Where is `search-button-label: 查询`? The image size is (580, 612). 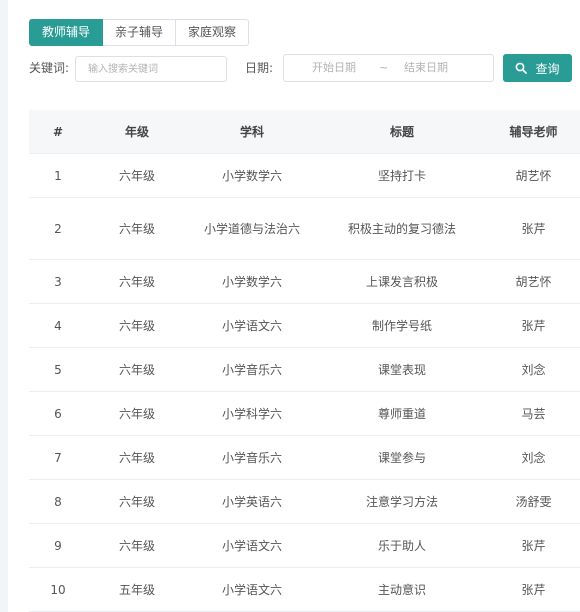
search-button-label: 查询 is located at coordinates (547, 68).